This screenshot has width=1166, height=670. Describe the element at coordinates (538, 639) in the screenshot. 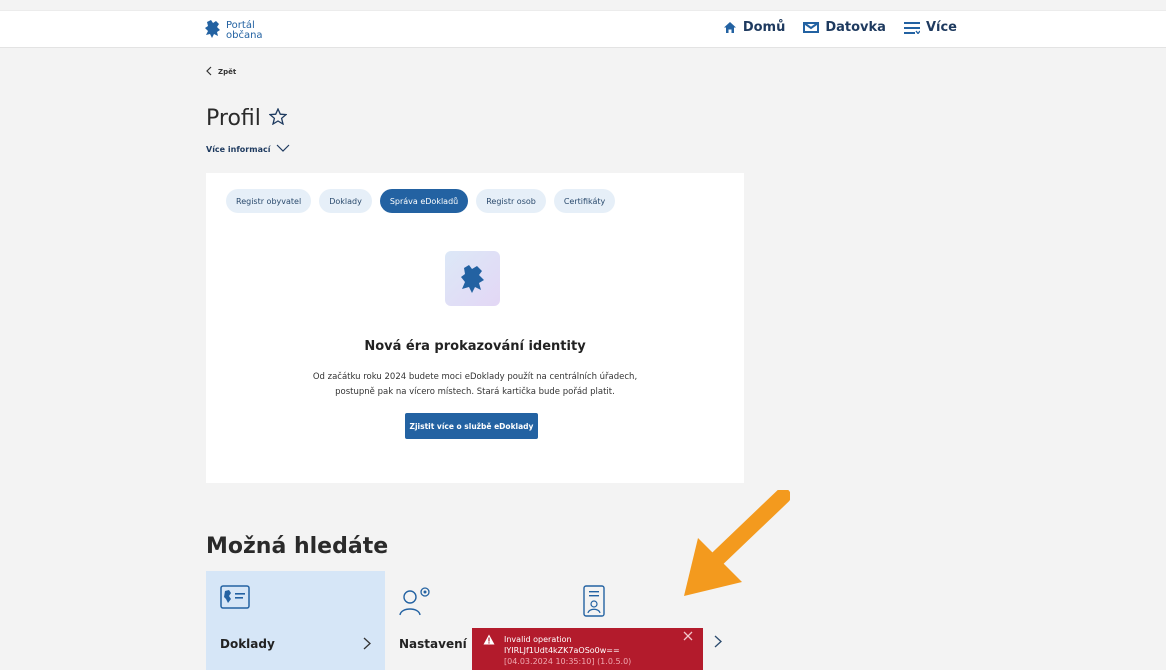

I see `toast-message: Invalid operation` at that location.